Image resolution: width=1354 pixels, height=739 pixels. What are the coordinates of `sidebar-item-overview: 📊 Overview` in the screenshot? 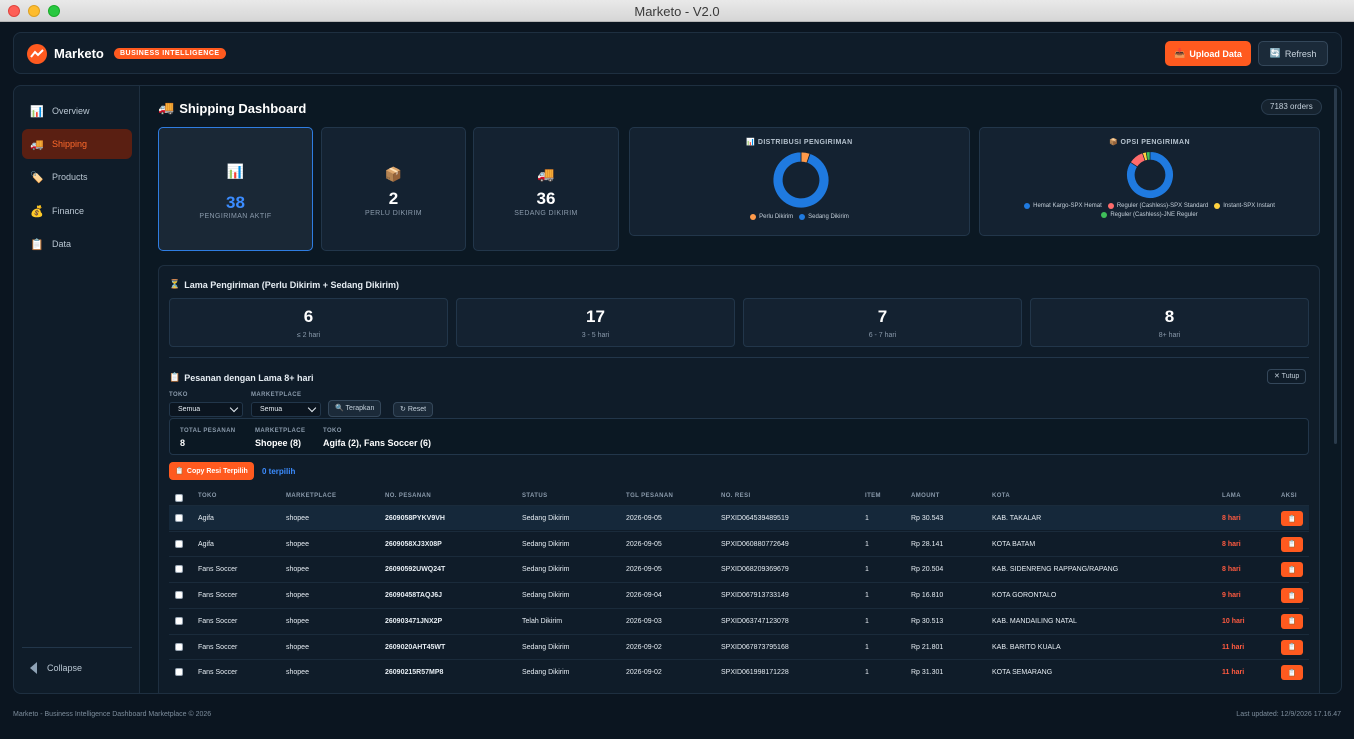 It's located at (77, 111).